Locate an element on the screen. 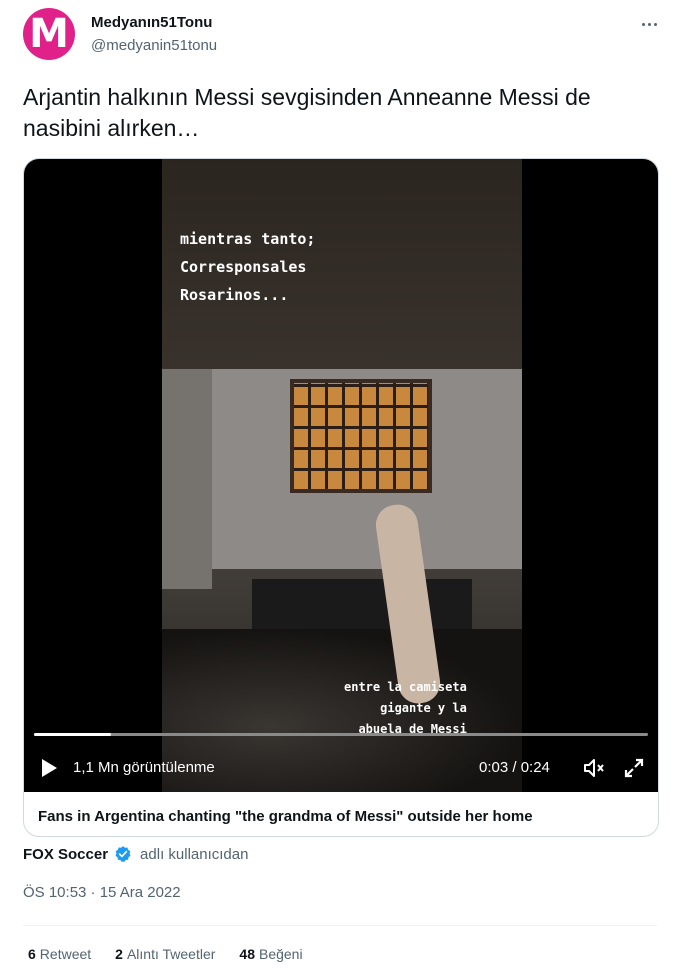  quotes-label: Alıntı Tweetler is located at coordinates (171, 954).